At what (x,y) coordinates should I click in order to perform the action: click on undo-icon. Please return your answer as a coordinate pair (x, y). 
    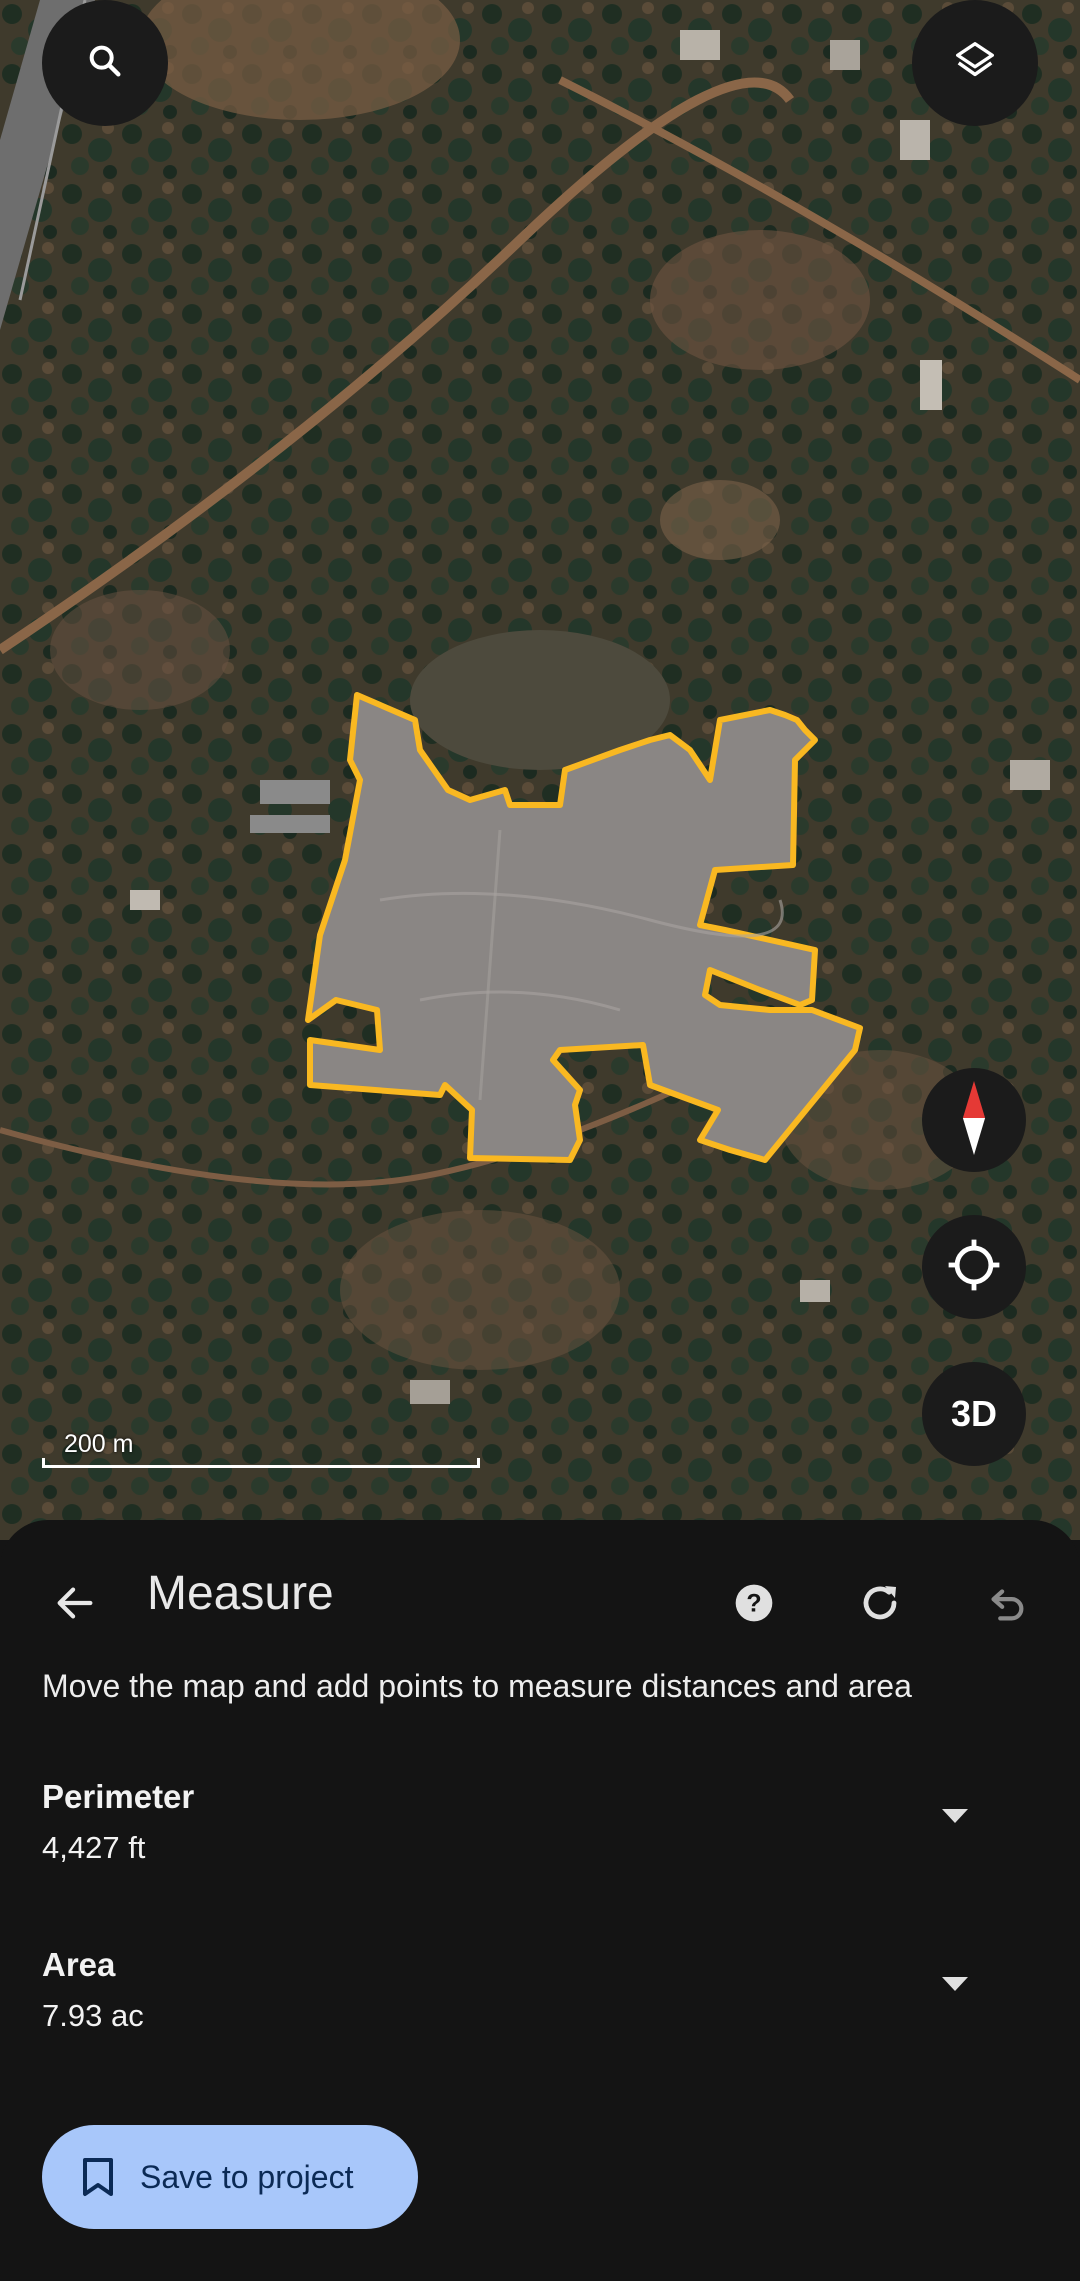
    Looking at the image, I should click on (1006, 1605).